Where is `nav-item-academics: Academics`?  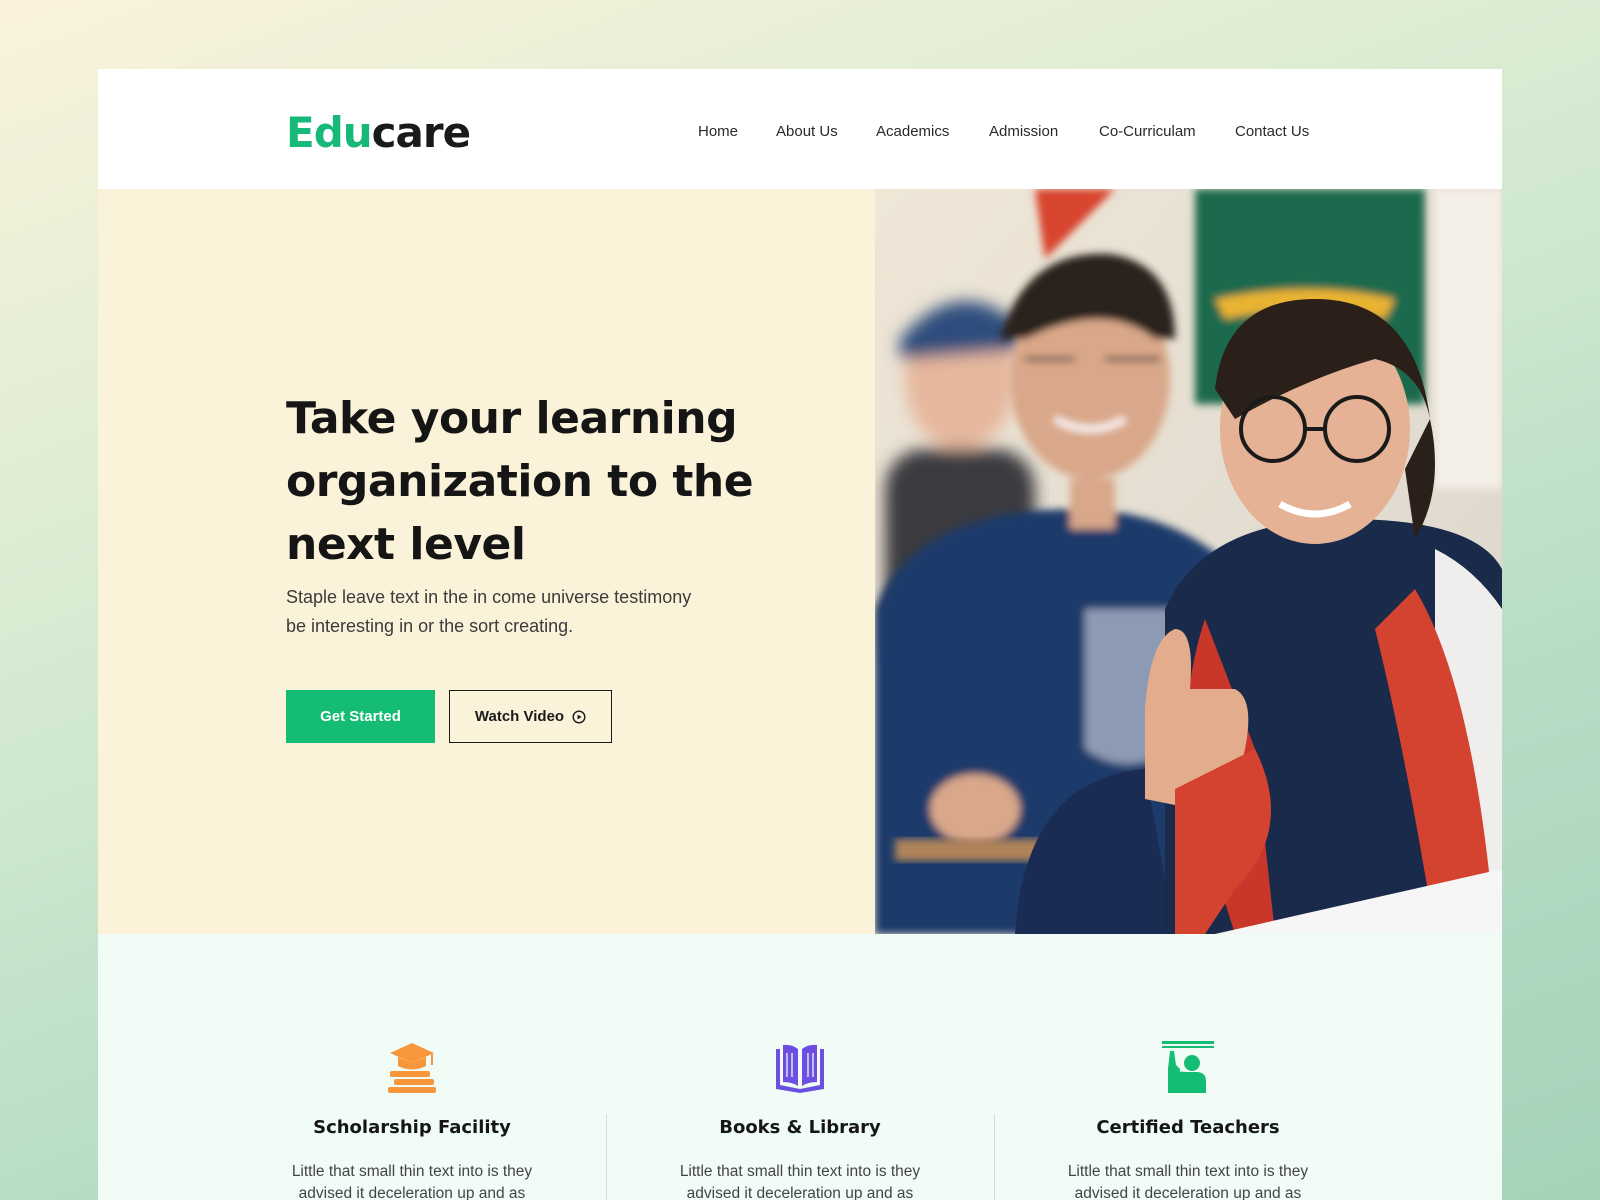 nav-item-academics: Academics is located at coordinates (912, 132).